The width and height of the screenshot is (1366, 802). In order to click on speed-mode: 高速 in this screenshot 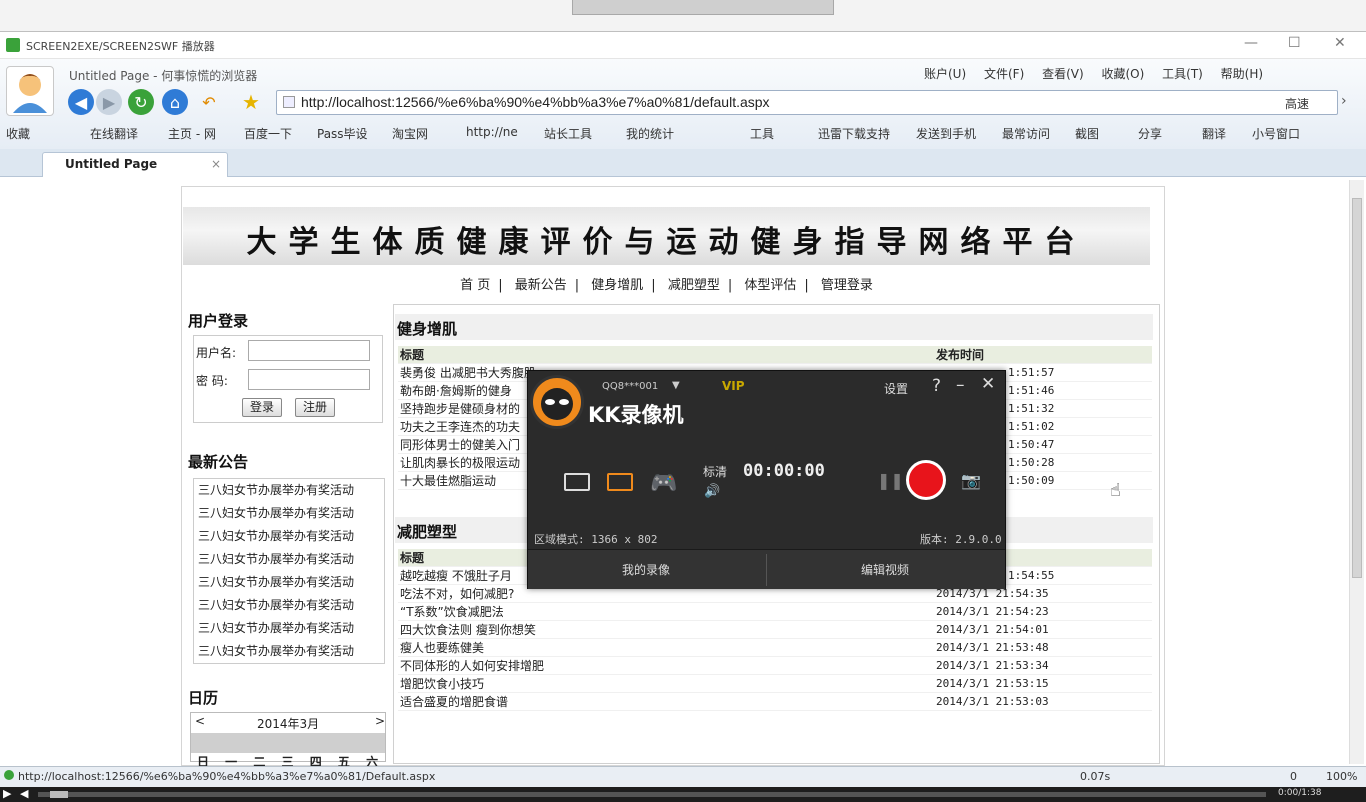, I will do `click(1297, 103)`.